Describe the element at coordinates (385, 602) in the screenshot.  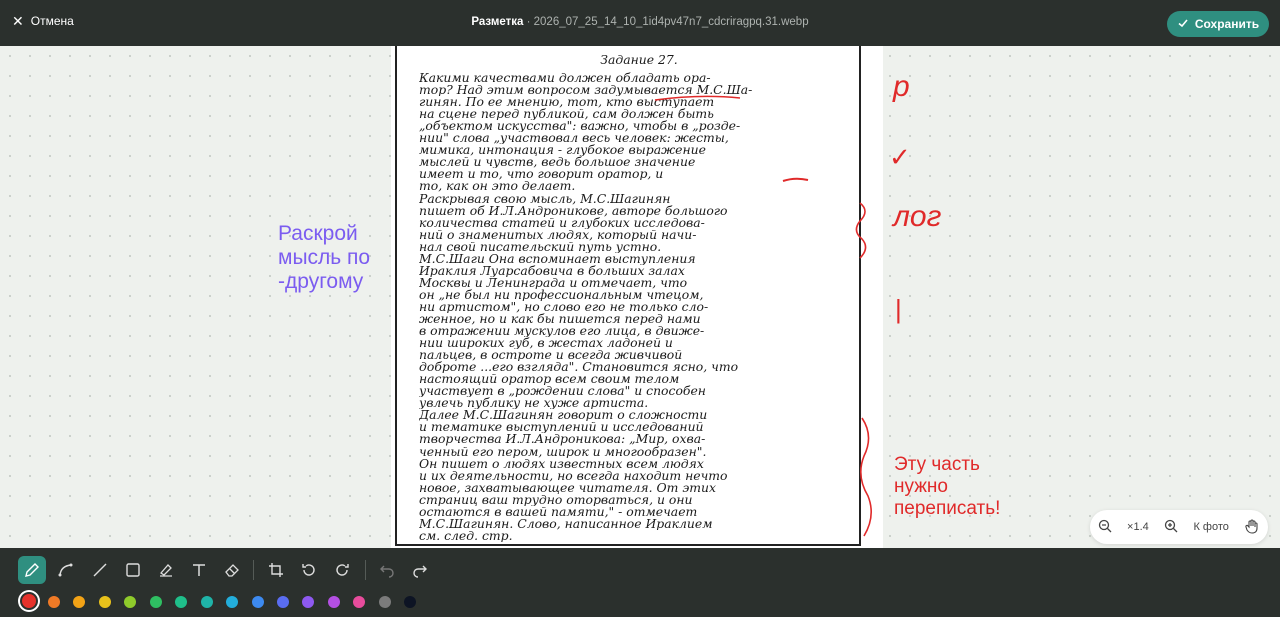
I see `color-swatch-gray` at that location.